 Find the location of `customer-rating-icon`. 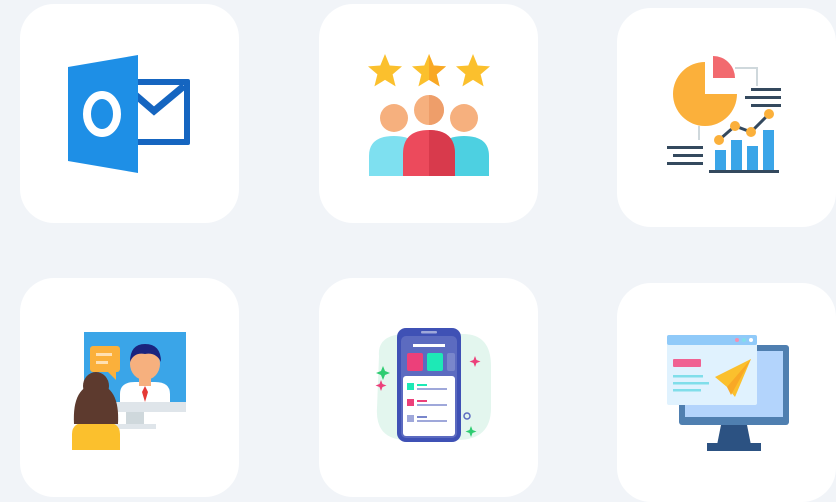

customer-rating-icon is located at coordinates (428, 114).